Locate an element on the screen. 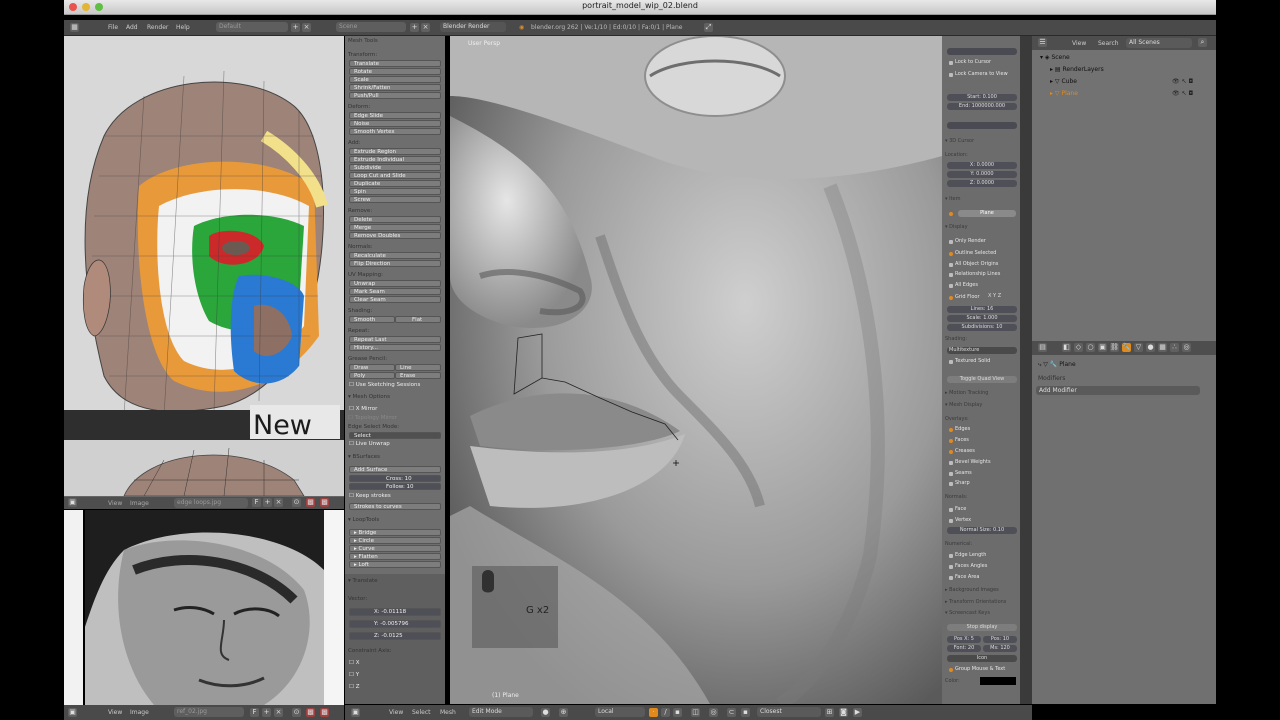 This screenshot has width=1280, height=720. faces-checkbox: Faces is located at coordinates (962, 440).